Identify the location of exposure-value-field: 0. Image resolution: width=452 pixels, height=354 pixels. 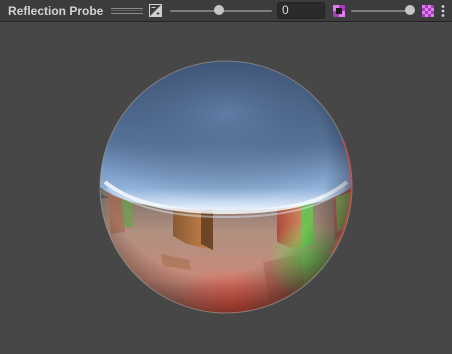
(301, 10).